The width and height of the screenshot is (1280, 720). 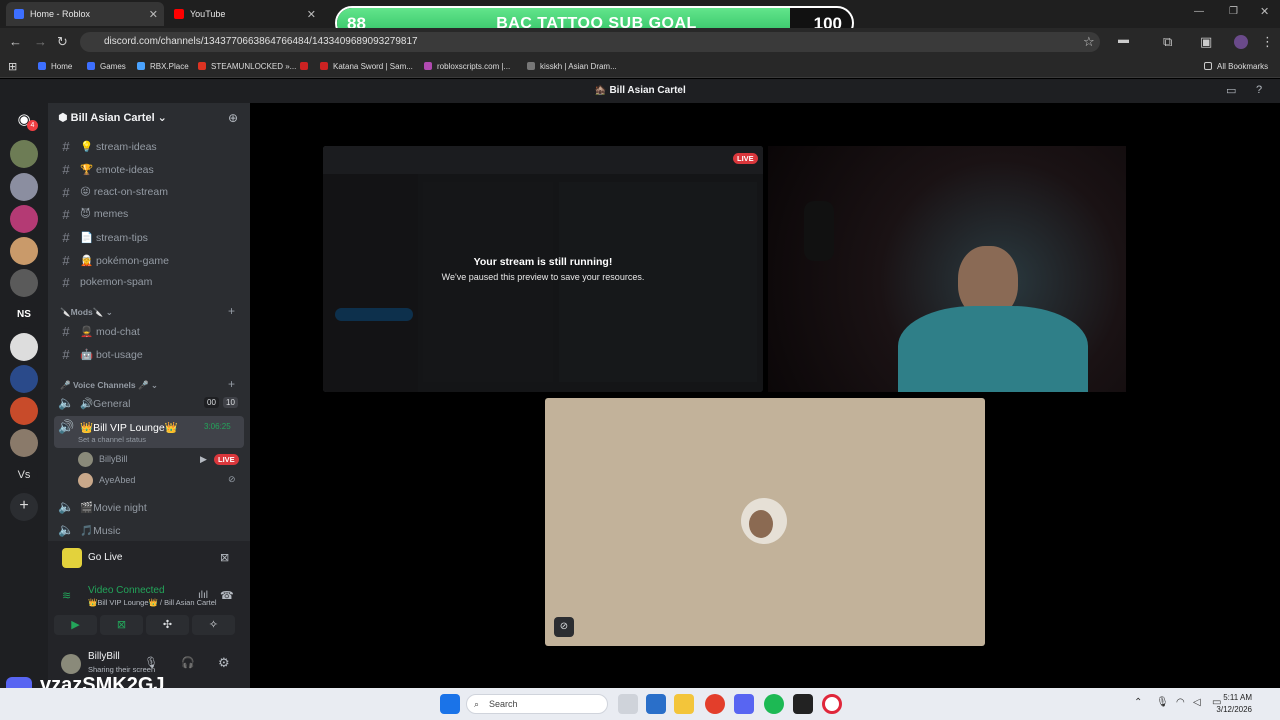 I want to click on bookmark-red, so click(x=306, y=66).